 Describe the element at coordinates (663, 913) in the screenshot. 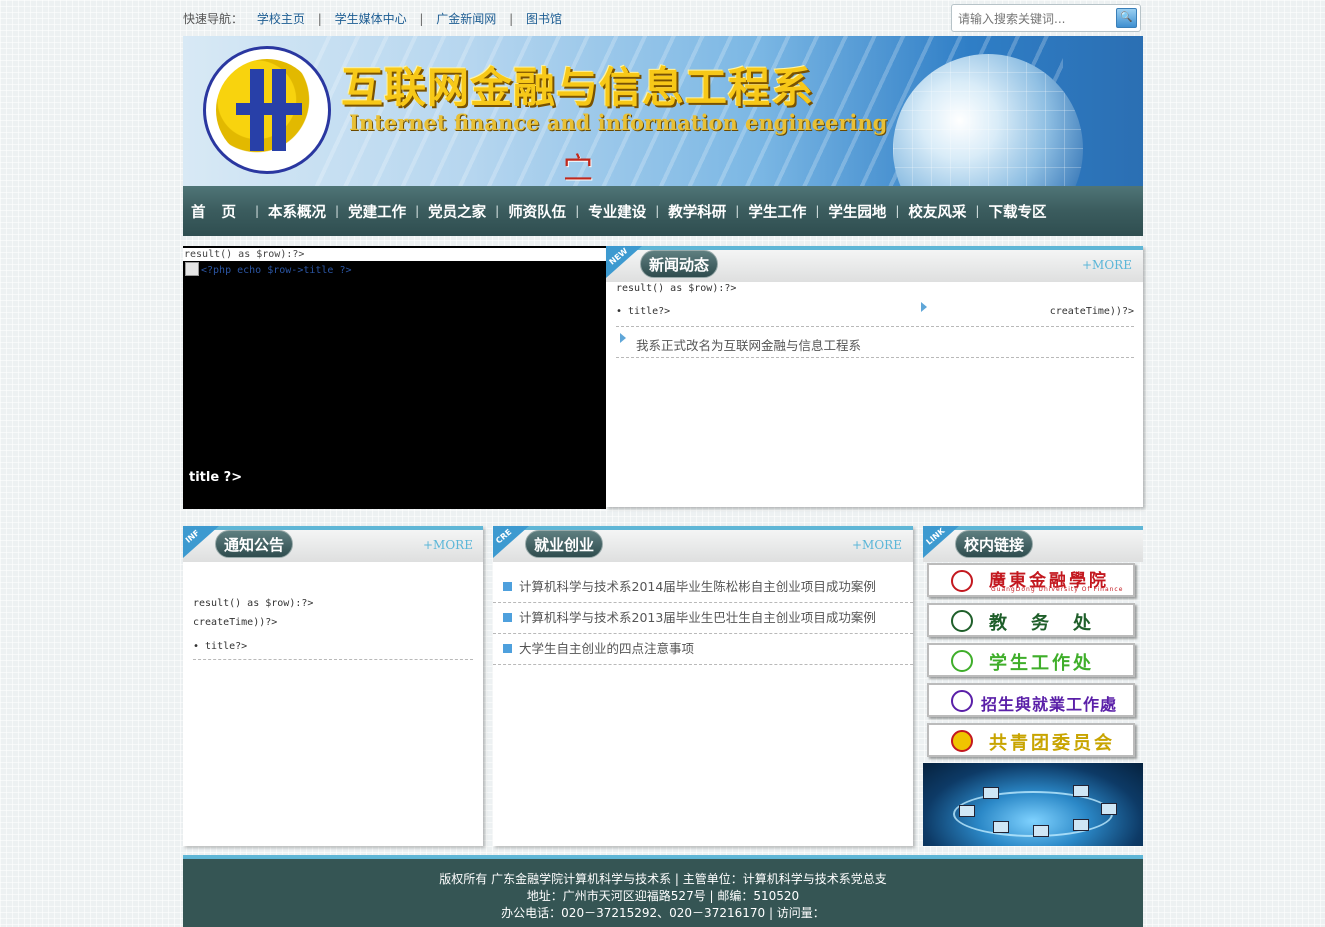

I see `footer-contact: 办公电话：020－37215292、020－37216170 | 访问量：` at that location.